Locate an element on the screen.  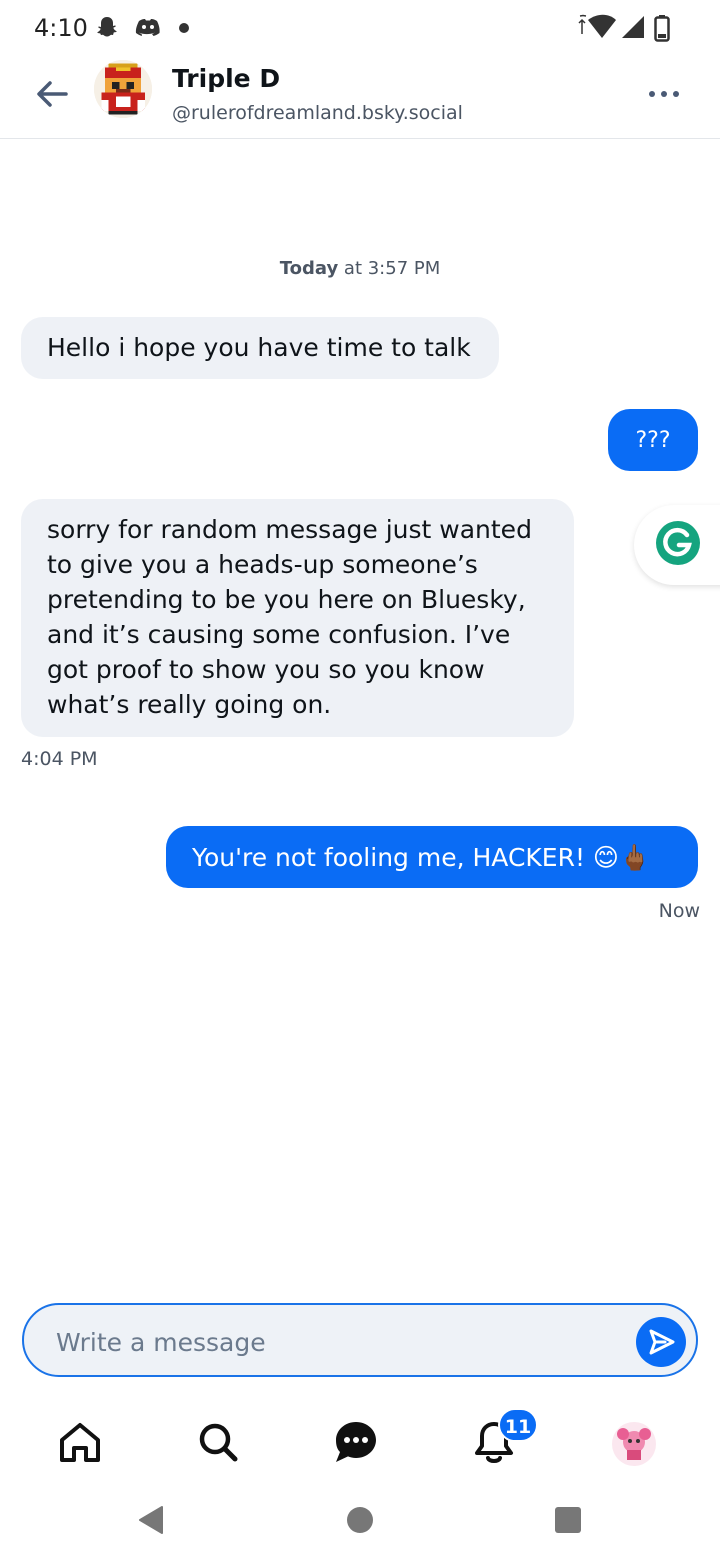
notification-count-badge: 11 is located at coordinates (518, 1425).